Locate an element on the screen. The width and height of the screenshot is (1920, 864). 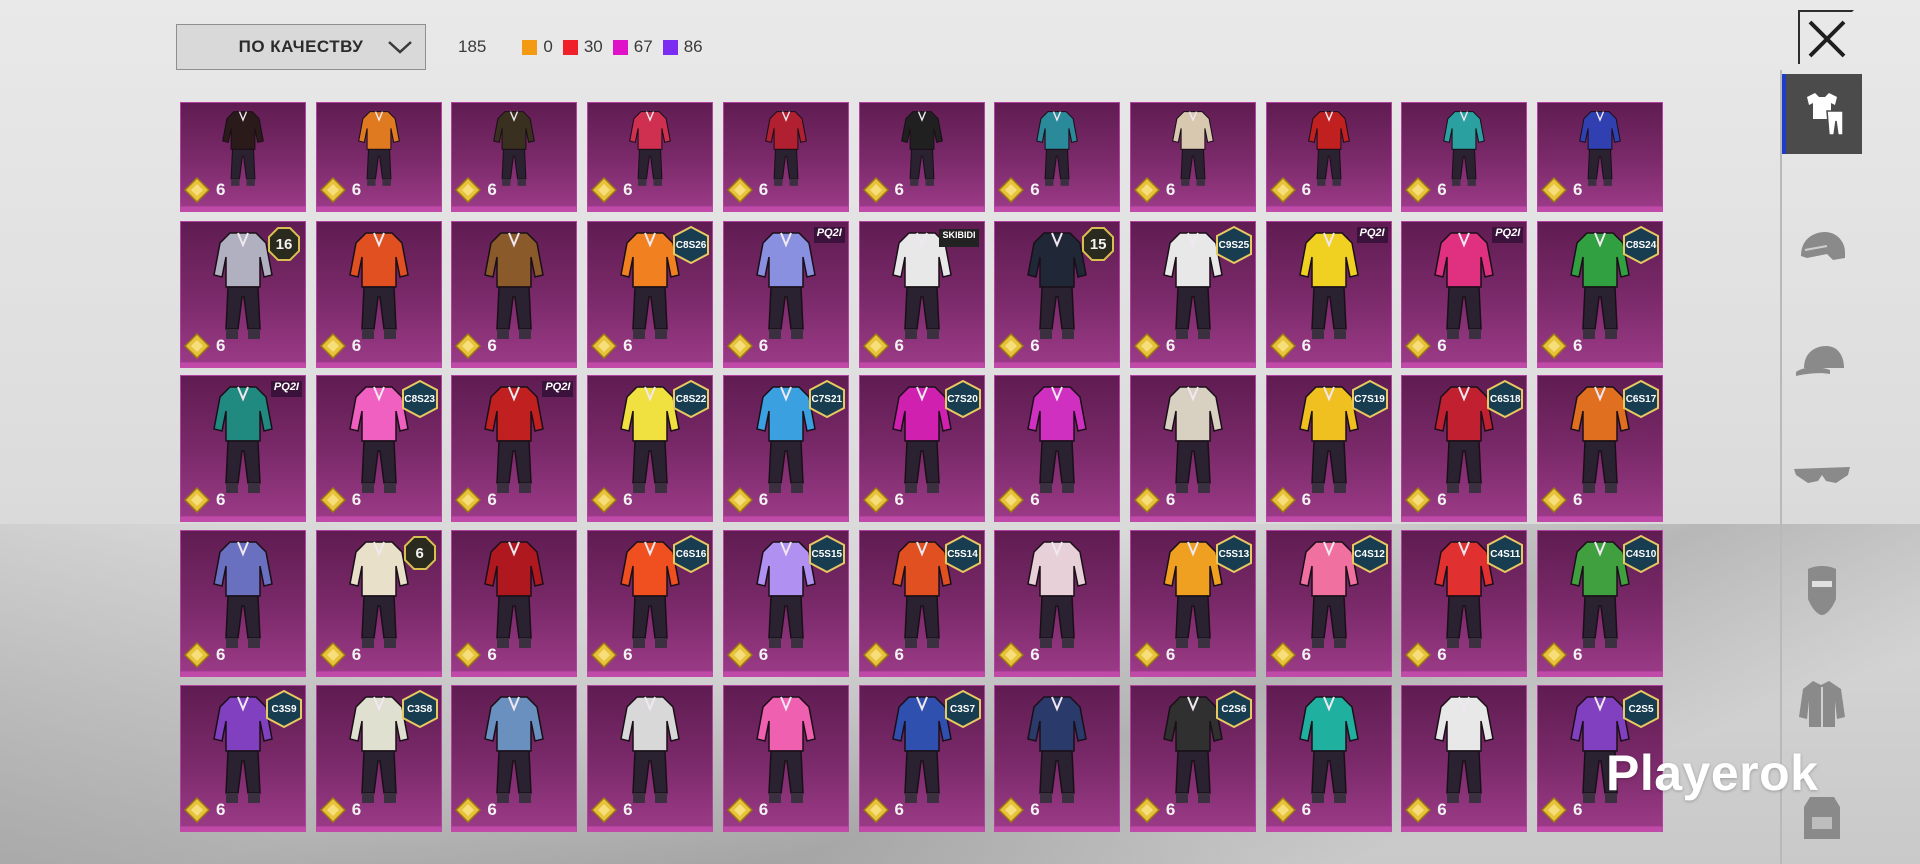
season-badge-label: C8S24 is located at coordinates (1641, 245).